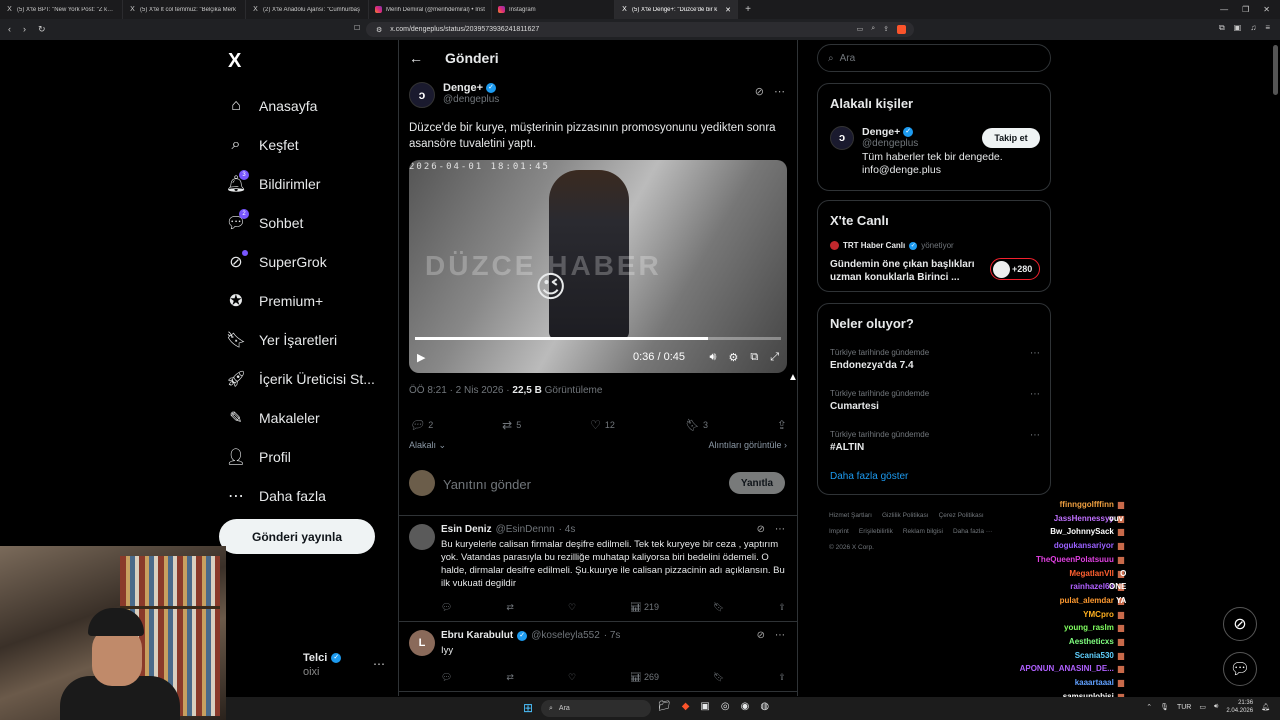 The image size is (1280, 720). I want to click on live-listeners: +280, so click(1015, 269).